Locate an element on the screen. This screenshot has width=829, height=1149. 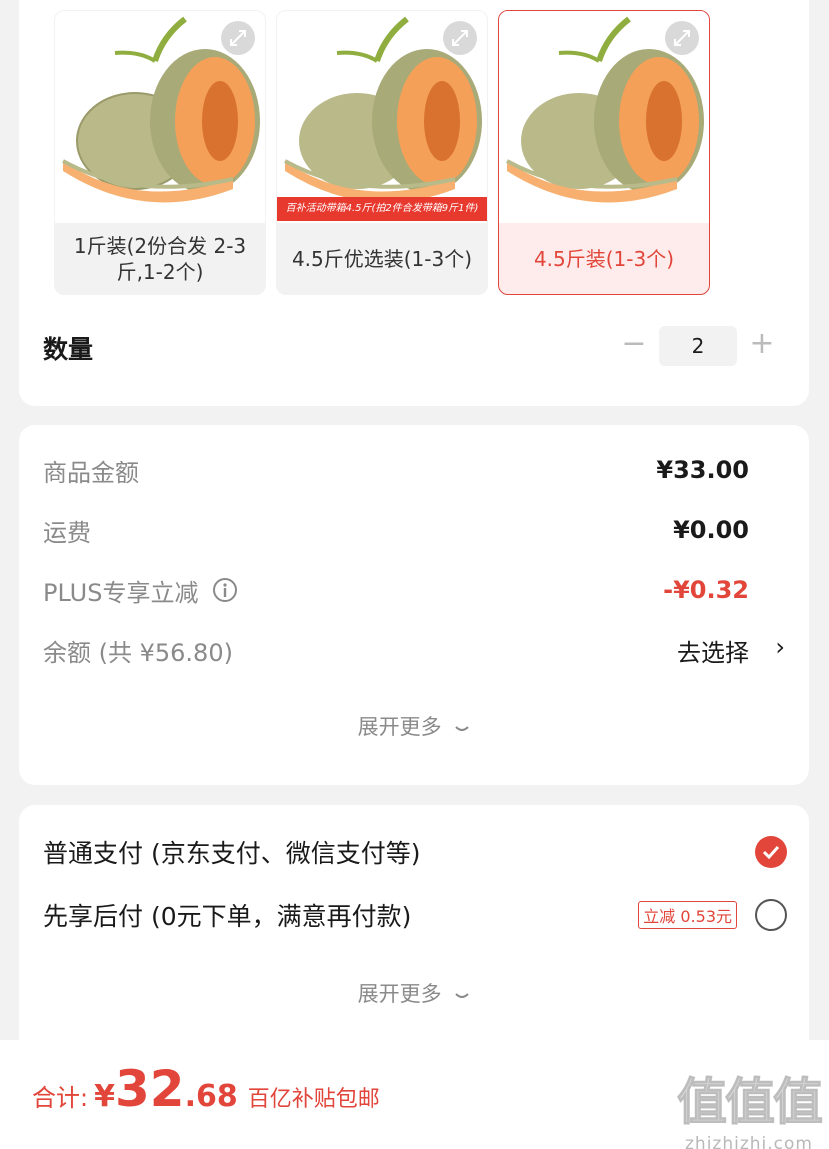
radio-checked-icon is located at coordinates (771, 852).